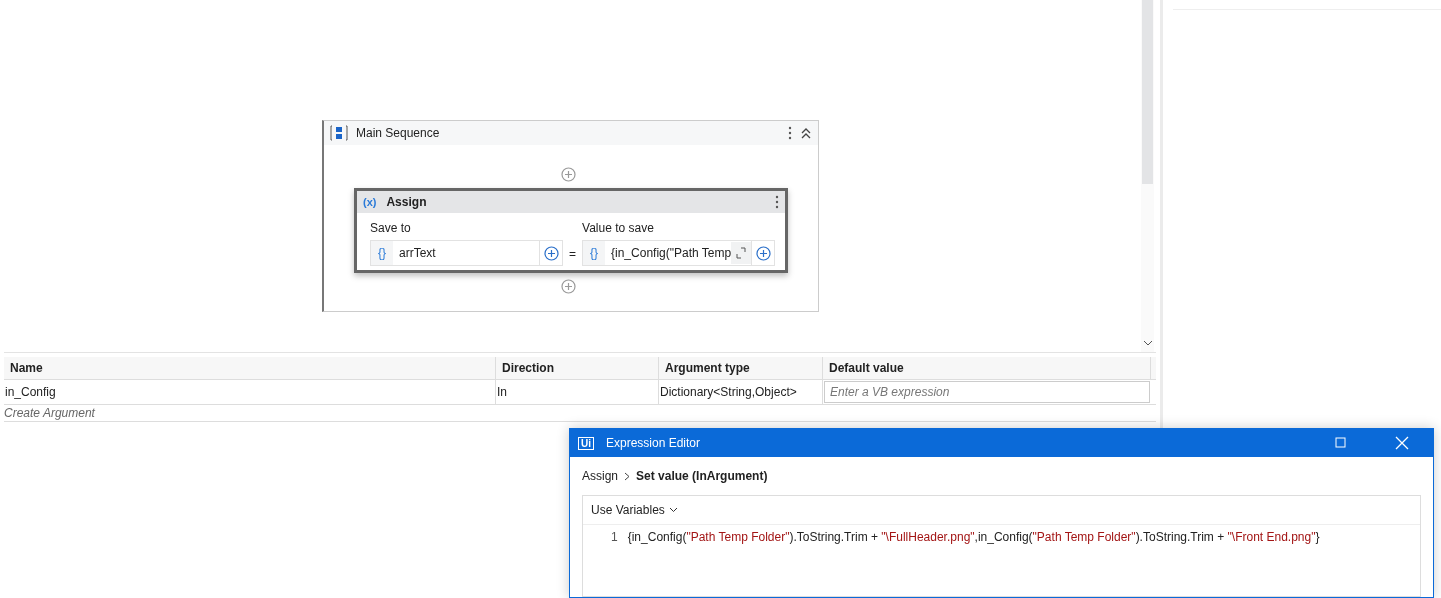 Image resolution: width=1441 pixels, height=598 pixels. What do you see at coordinates (667, 253) in the screenshot?
I see `value-field: {} {in_Config("Path Temp` at bounding box center [667, 253].